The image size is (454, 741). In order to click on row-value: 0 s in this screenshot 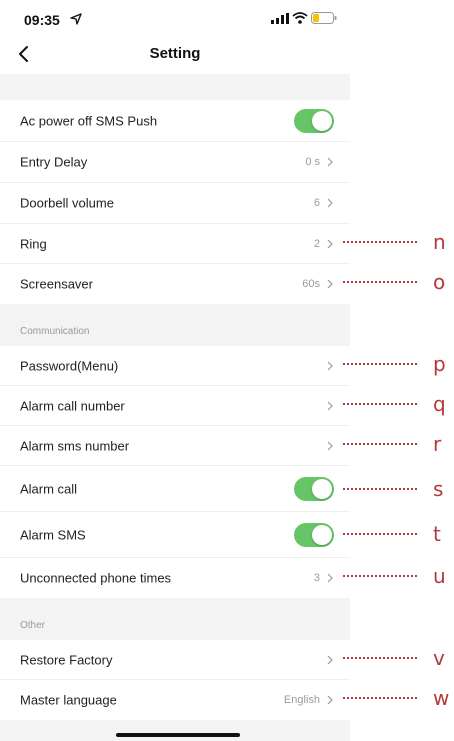, I will do `click(312, 162)`.